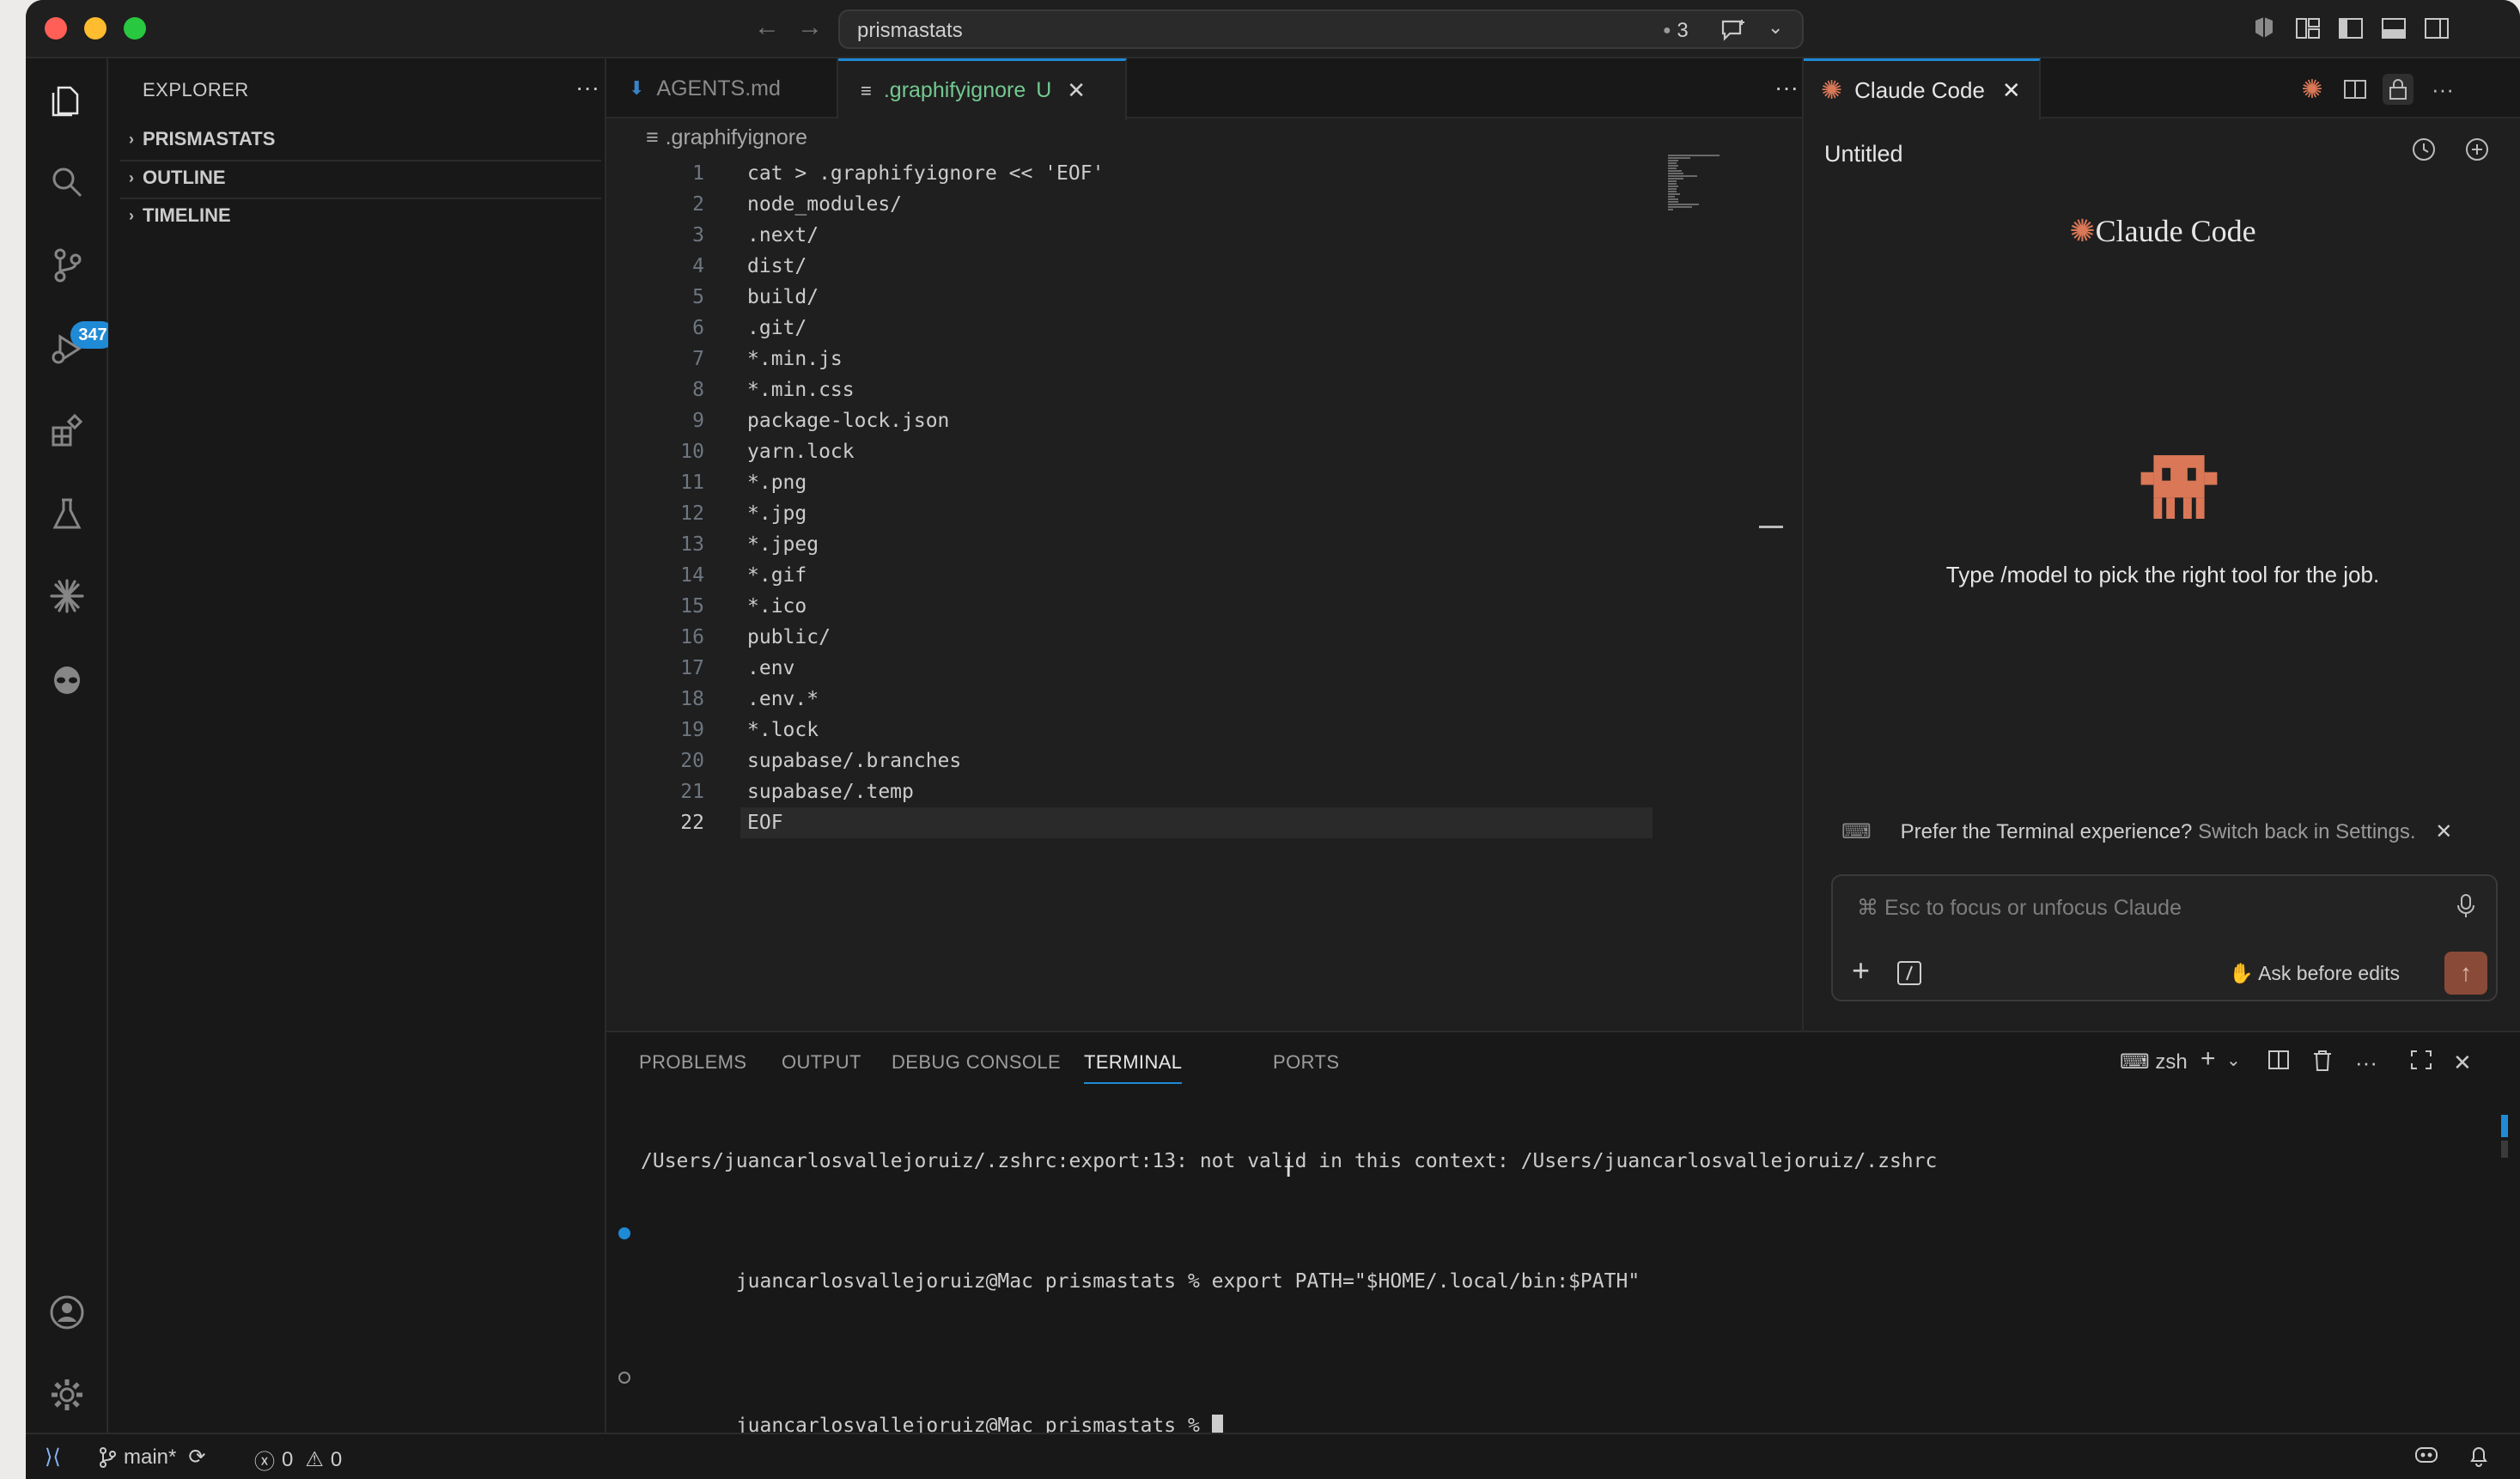 The width and height of the screenshot is (2520, 1479). I want to click on search-icon, so click(67, 182).